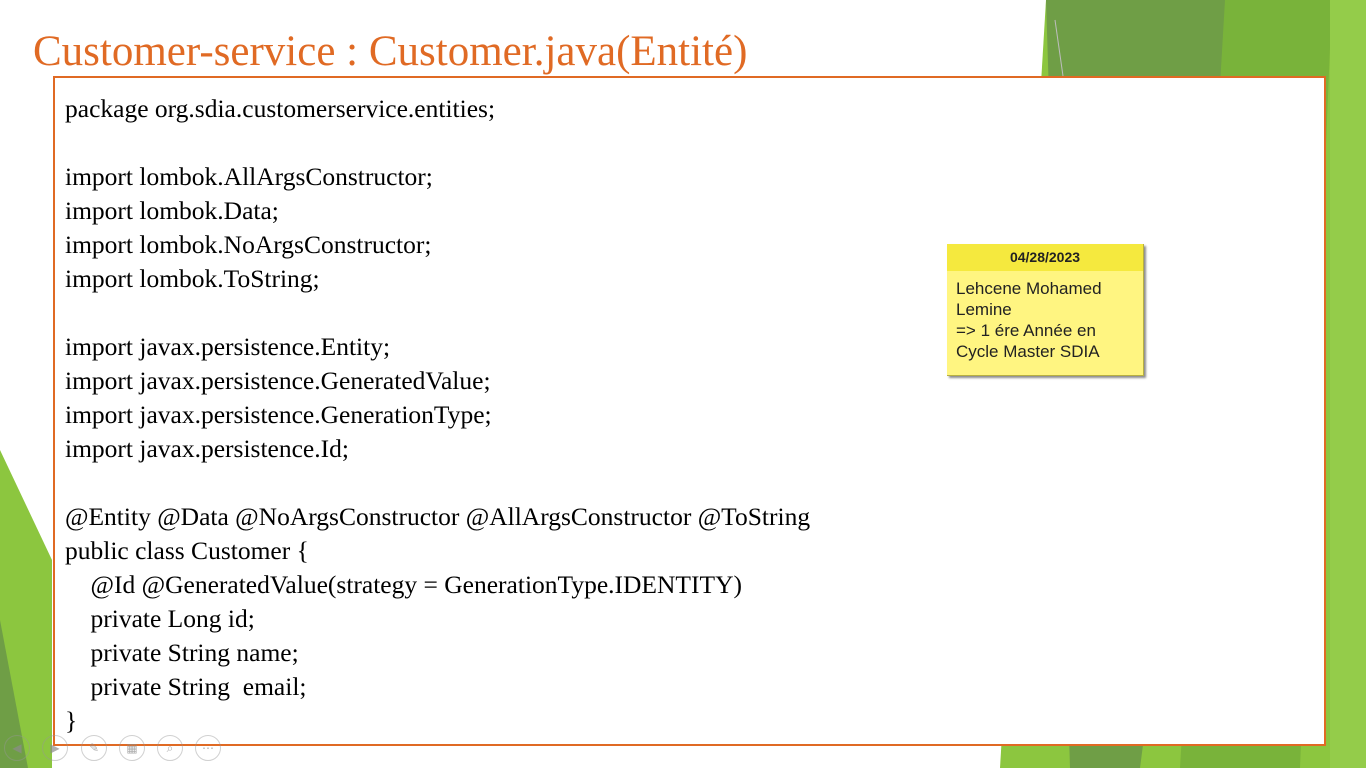  I want to click on code-line: import lombok.NoArgsConstructor;, so click(248, 244).